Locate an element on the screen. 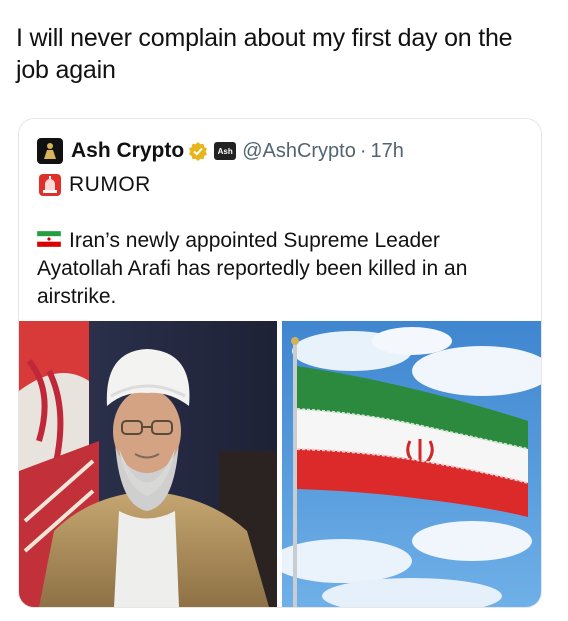 This screenshot has height=621, width=568. affiliate-badge-icon: Ash is located at coordinates (225, 151).